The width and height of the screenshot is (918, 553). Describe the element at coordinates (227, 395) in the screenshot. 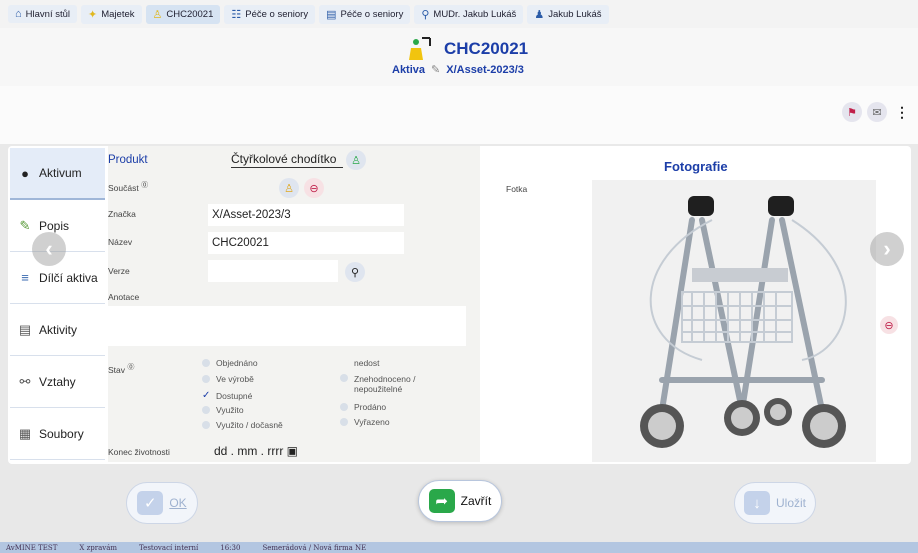

I see `stav-option: ✓ Dostupné` at that location.